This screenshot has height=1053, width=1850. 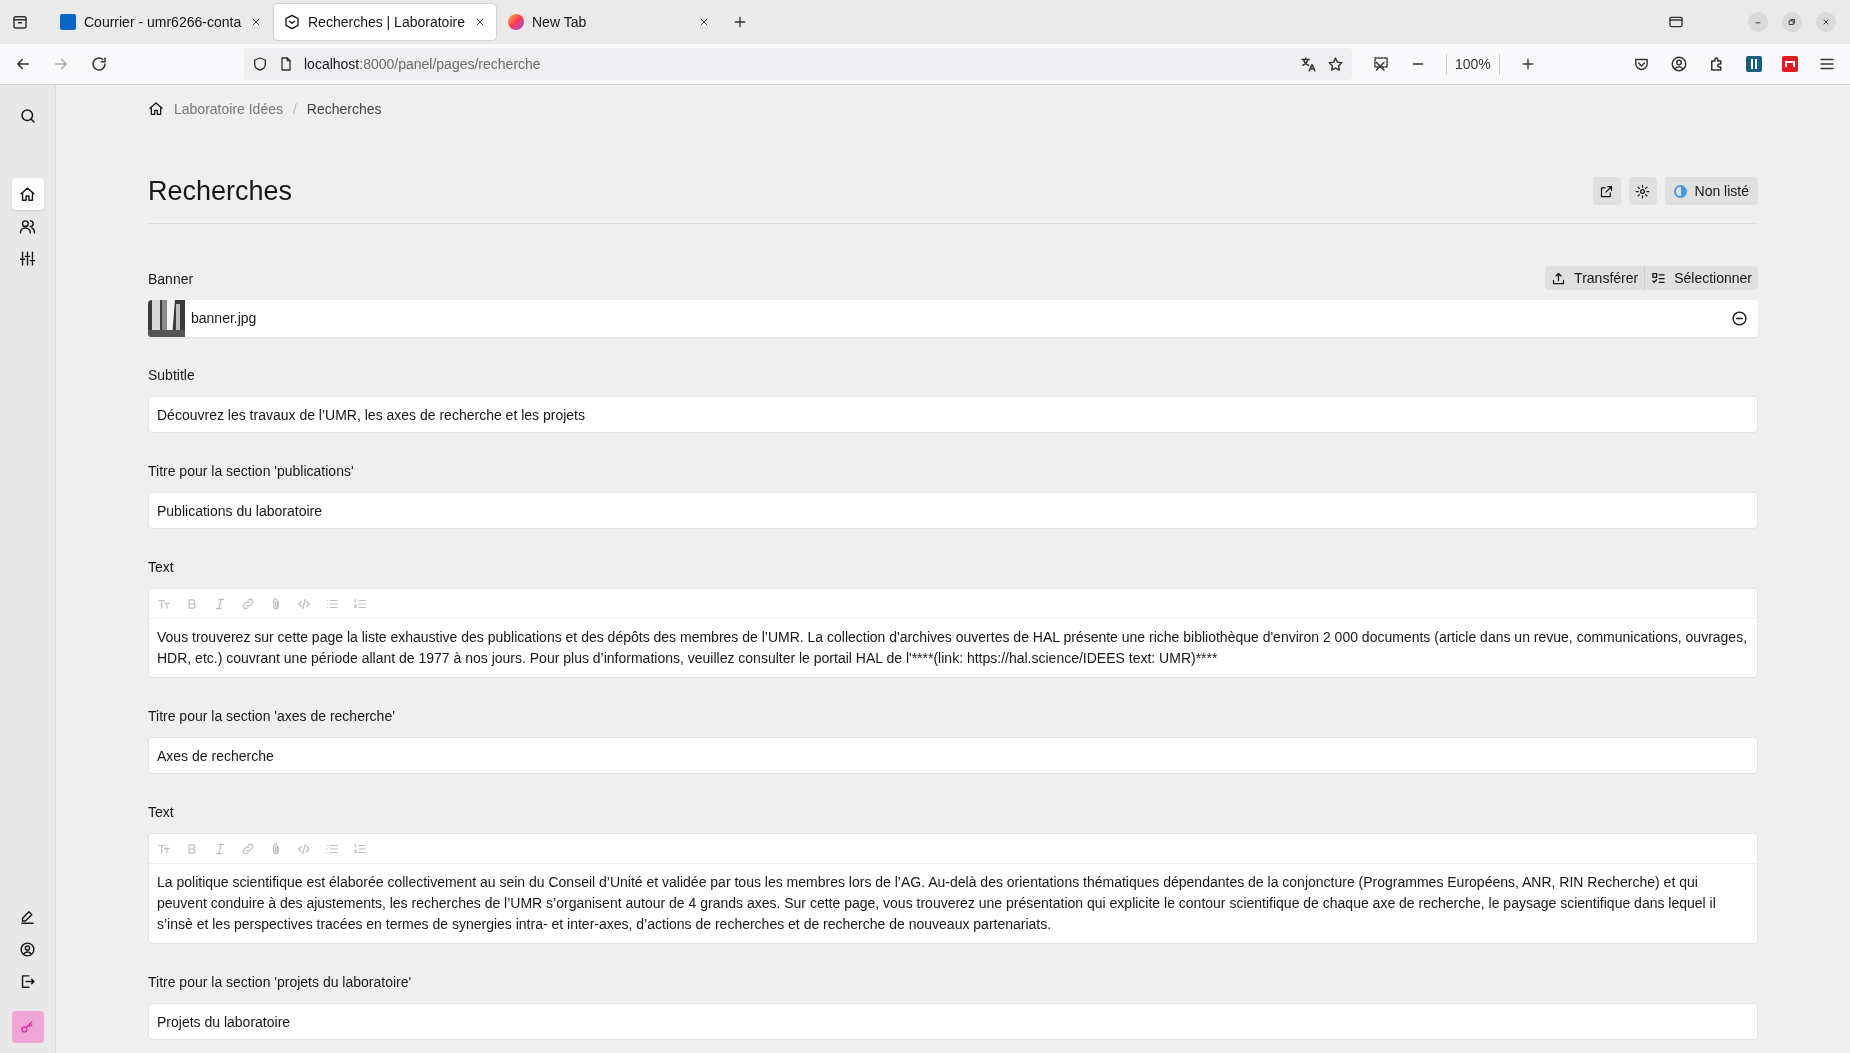 What do you see at coordinates (251, 471) in the screenshot?
I see `field-label: Titre pour la section 'publications'` at bounding box center [251, 471].